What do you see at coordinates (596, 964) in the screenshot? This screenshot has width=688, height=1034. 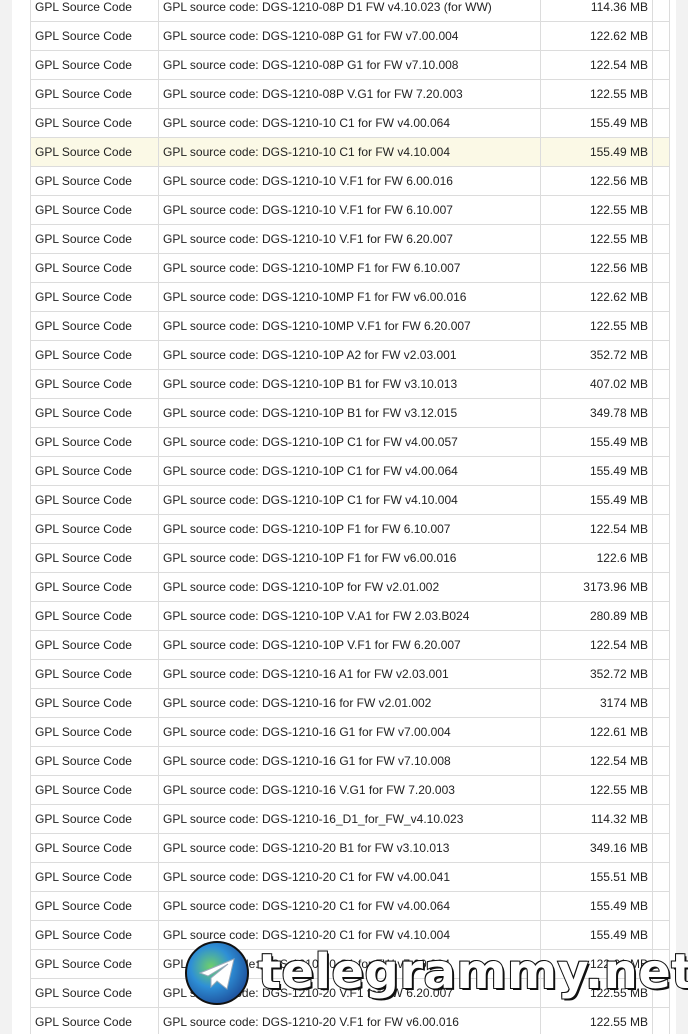 I see `row-size-cell: 122.61 MB` at bounding box center [596, 964].